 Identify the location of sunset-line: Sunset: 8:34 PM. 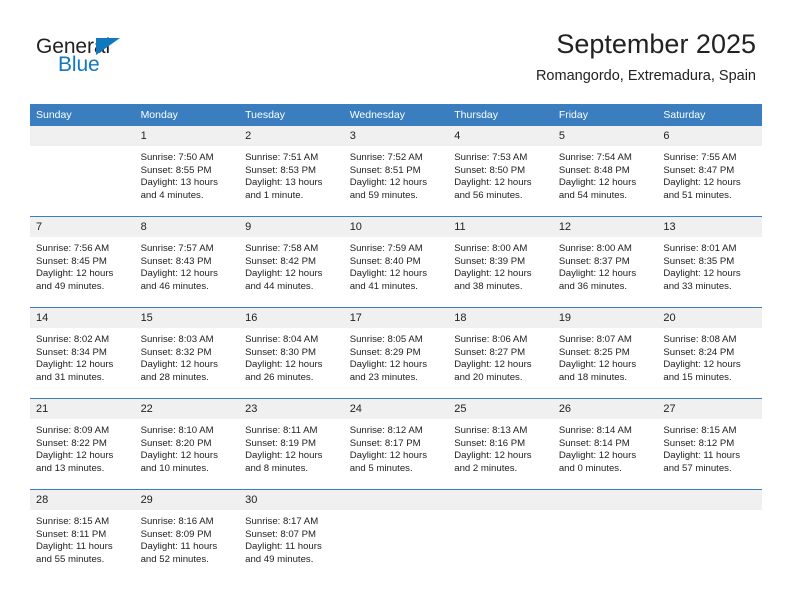
(71, 352).